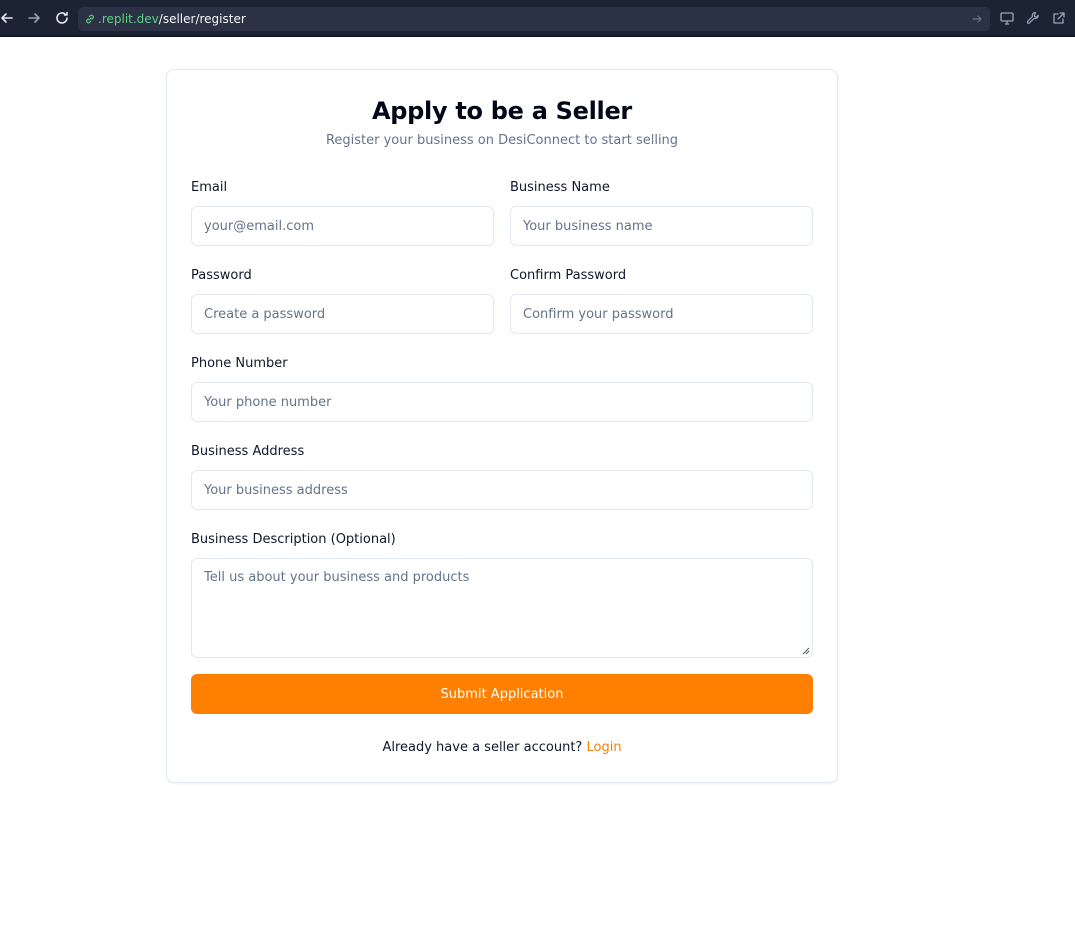  What do you see at coordinates (8, 18) in the screenshot?
I see `back-arrow-icon` at bounding box center [8, 18].